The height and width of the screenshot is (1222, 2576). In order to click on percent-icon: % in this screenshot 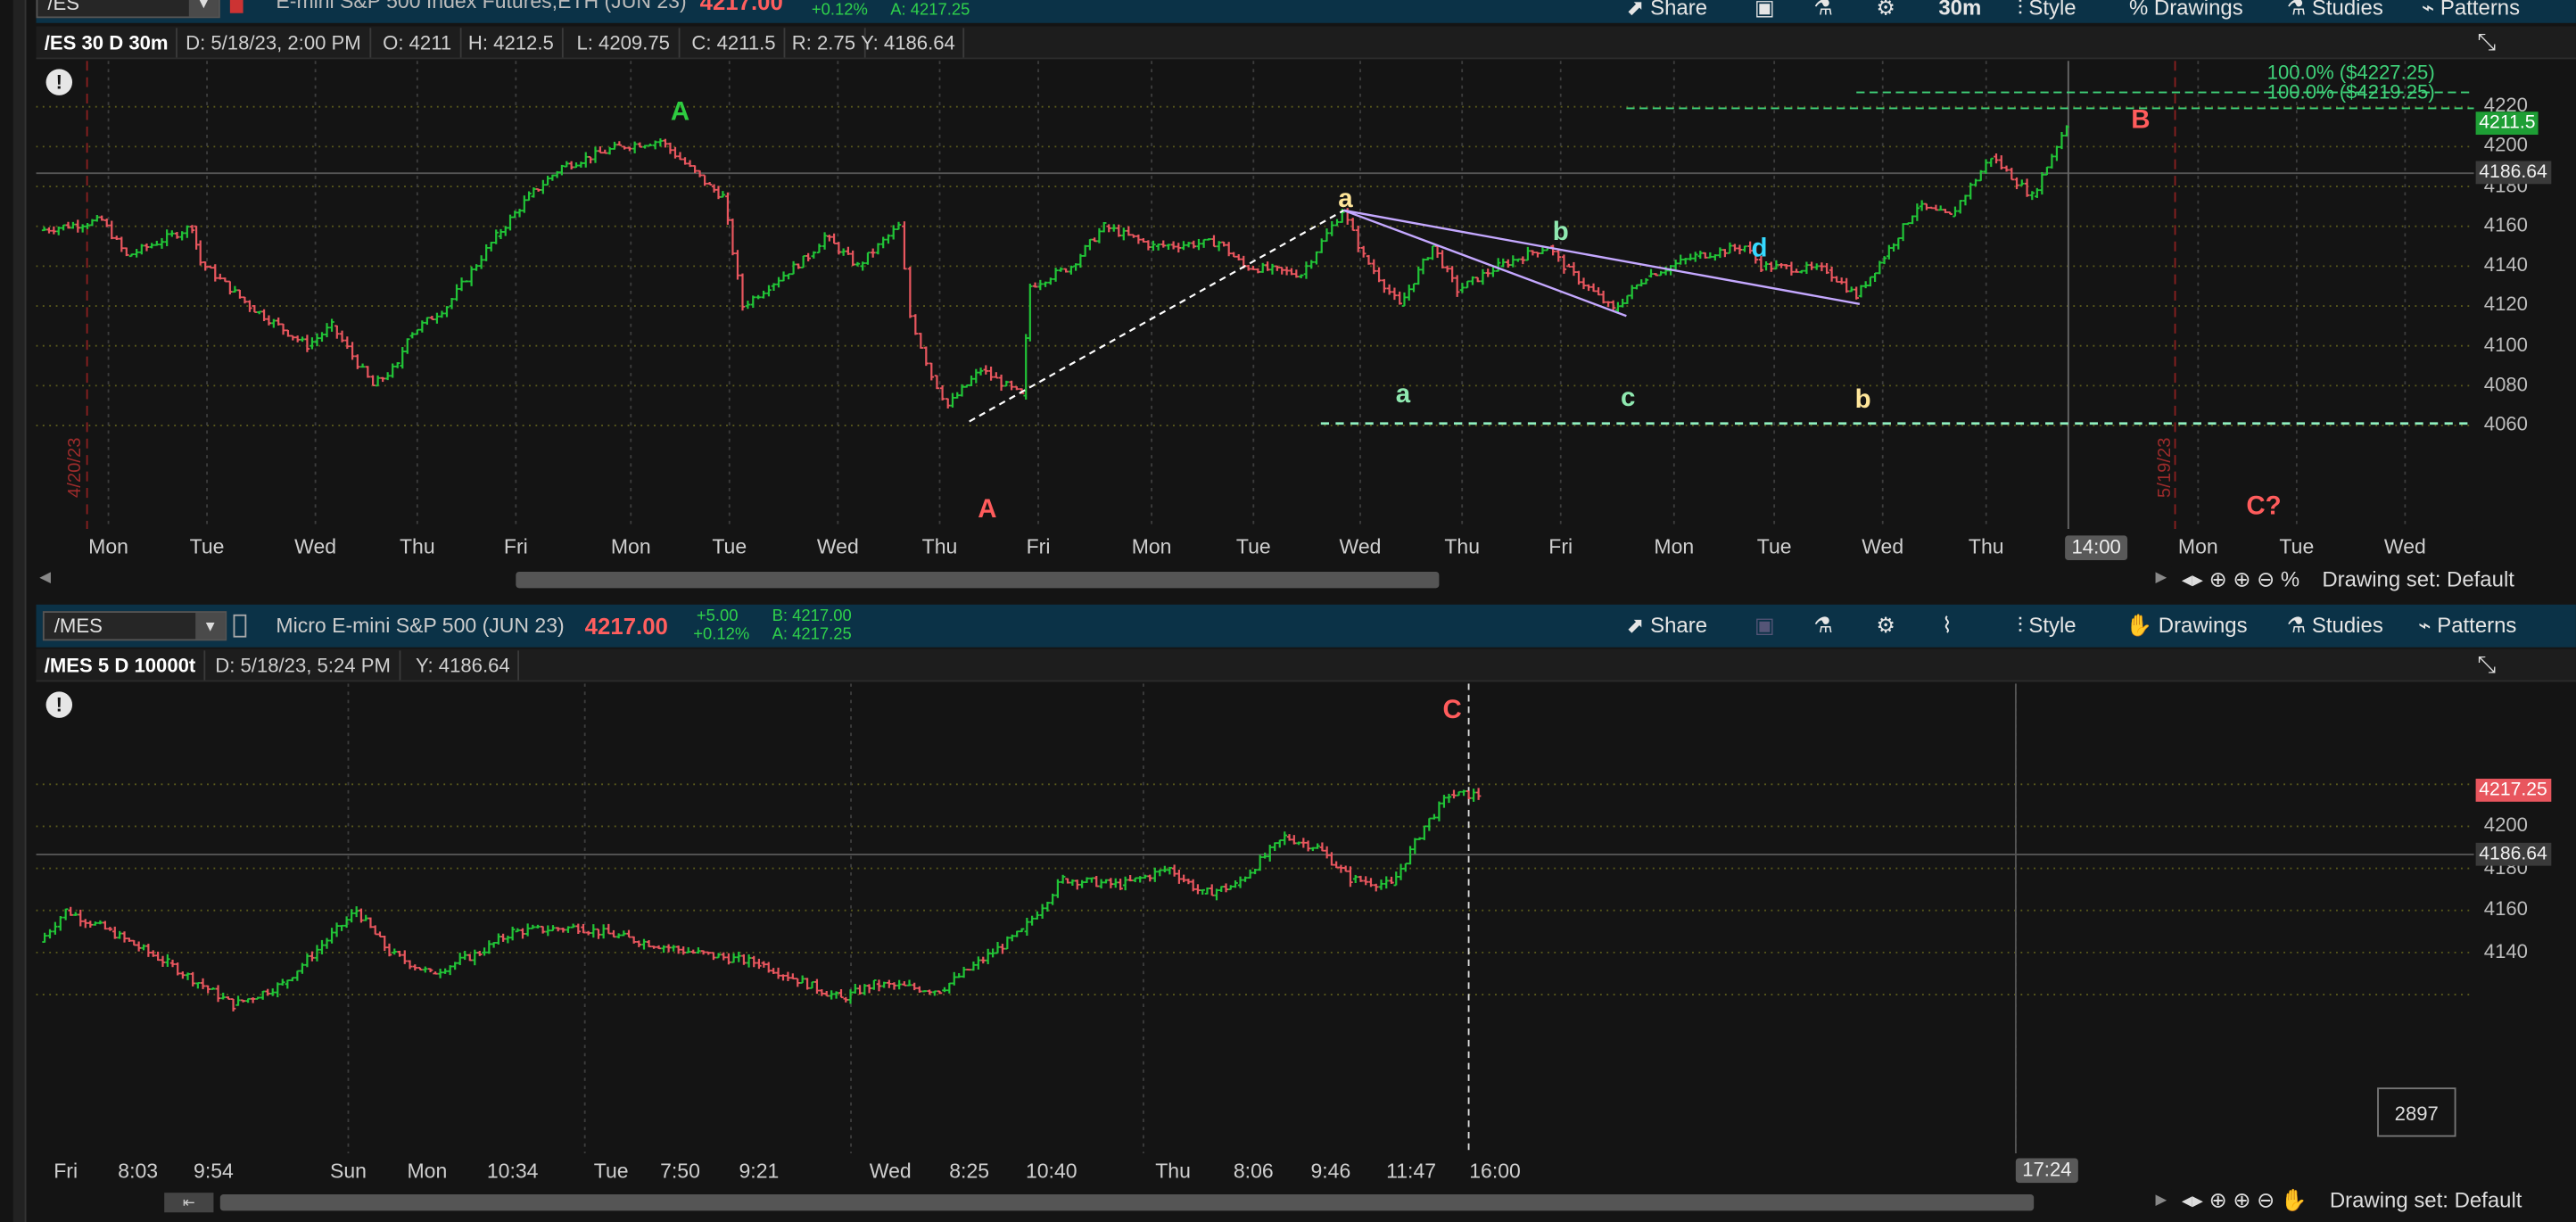, I will do `click(2290, 578)`.